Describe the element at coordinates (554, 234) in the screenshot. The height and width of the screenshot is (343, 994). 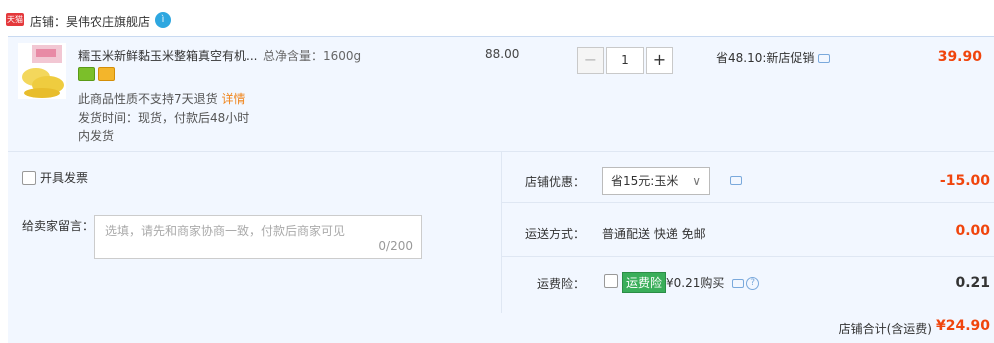
I see `shipping-label: 运送方式：` at that location.